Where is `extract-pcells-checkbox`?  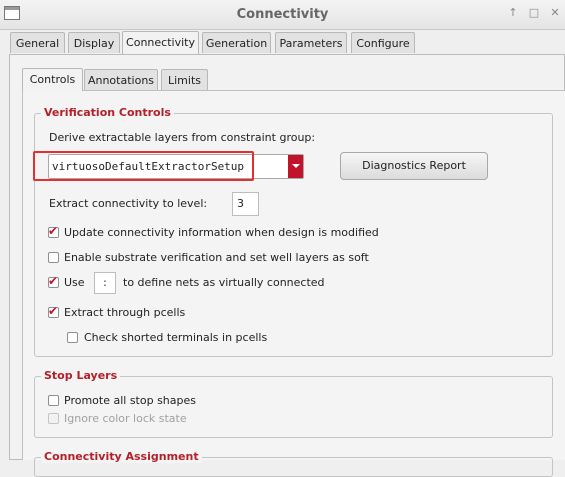 extract-pcells-checkbox is located at coordinates (53, 311).